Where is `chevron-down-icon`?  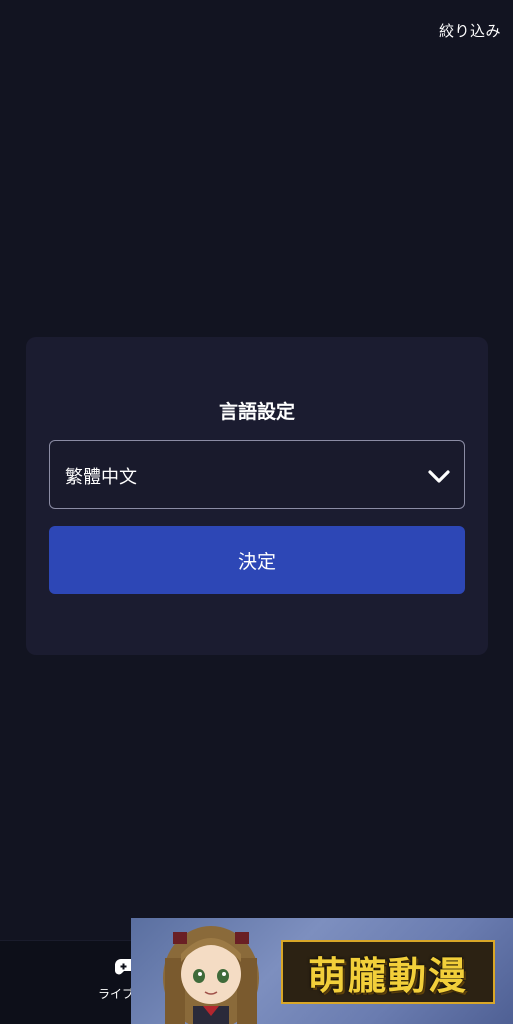
chevron-down-icon is located at coordinates (439, 476).